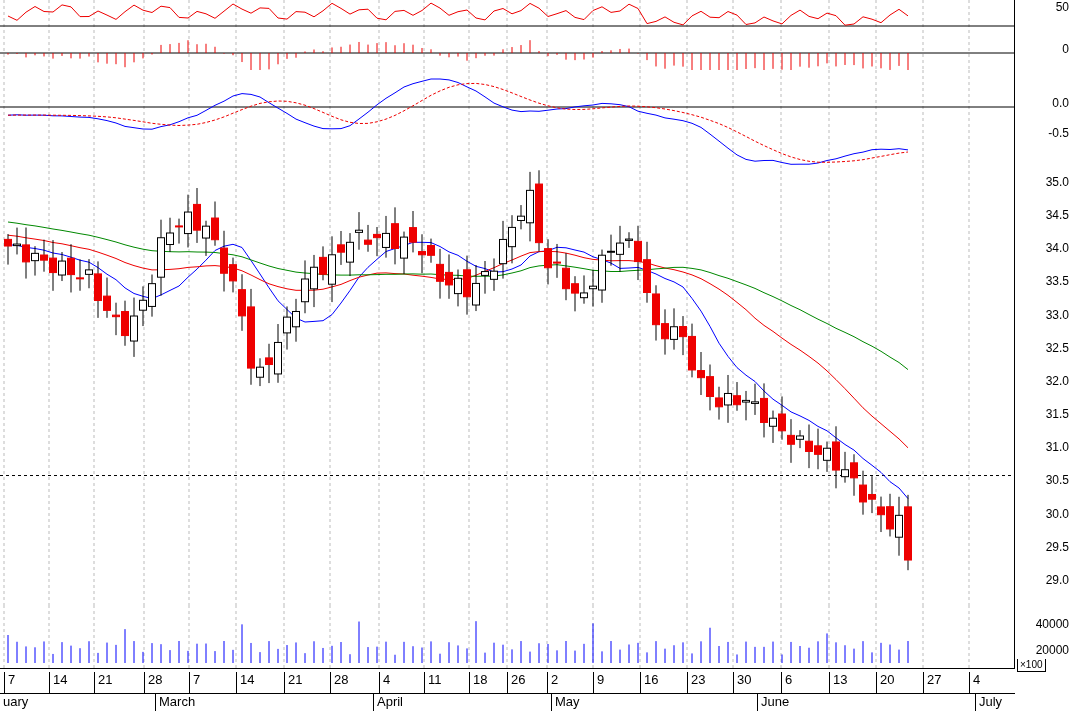  What do you see at coordinates (742, 683) in the screenshot?
I see `date-label: 30` at bounding box center [742, 683].